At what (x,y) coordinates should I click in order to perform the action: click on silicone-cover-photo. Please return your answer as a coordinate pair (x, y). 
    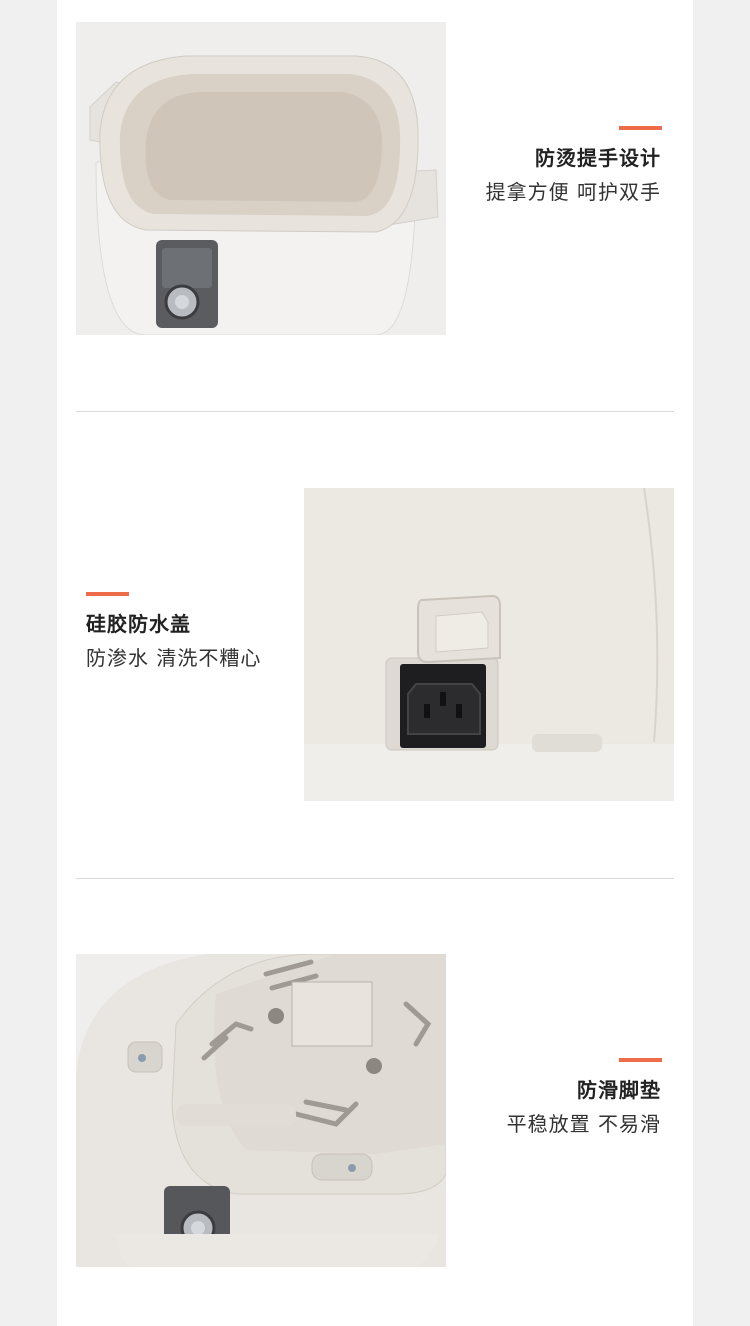
    Looking at the image, I should click on (489, 644).